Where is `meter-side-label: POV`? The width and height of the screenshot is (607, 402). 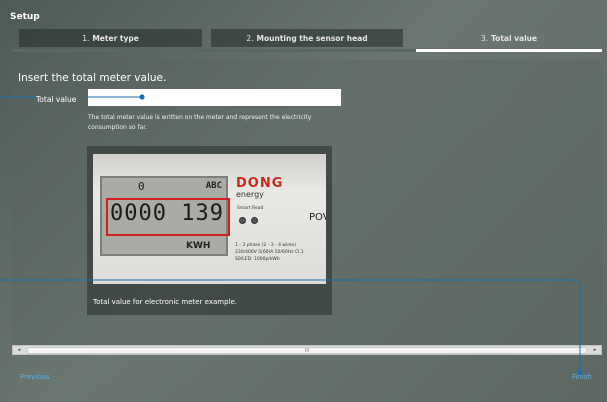 meter-side-label: POV is located at coordinates (317, 217).